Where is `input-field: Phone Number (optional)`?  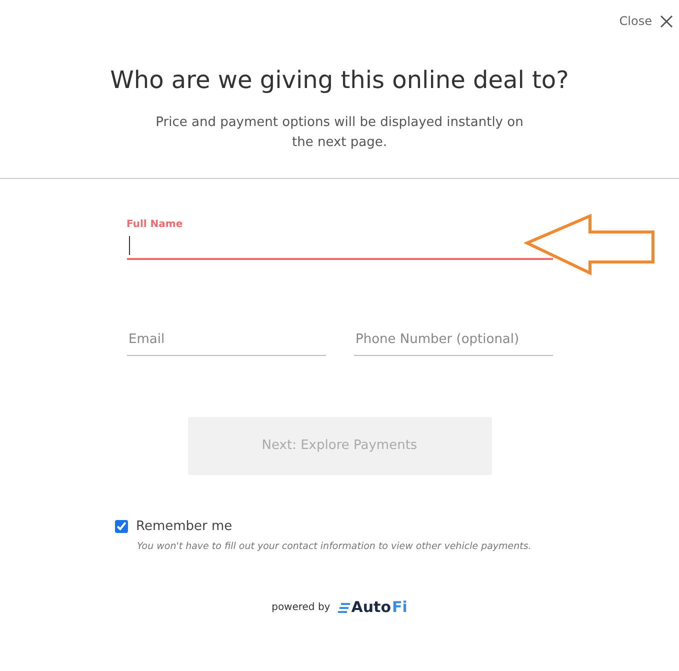 input-field: Phone Number (optional) is located at coordinates (453, 342).